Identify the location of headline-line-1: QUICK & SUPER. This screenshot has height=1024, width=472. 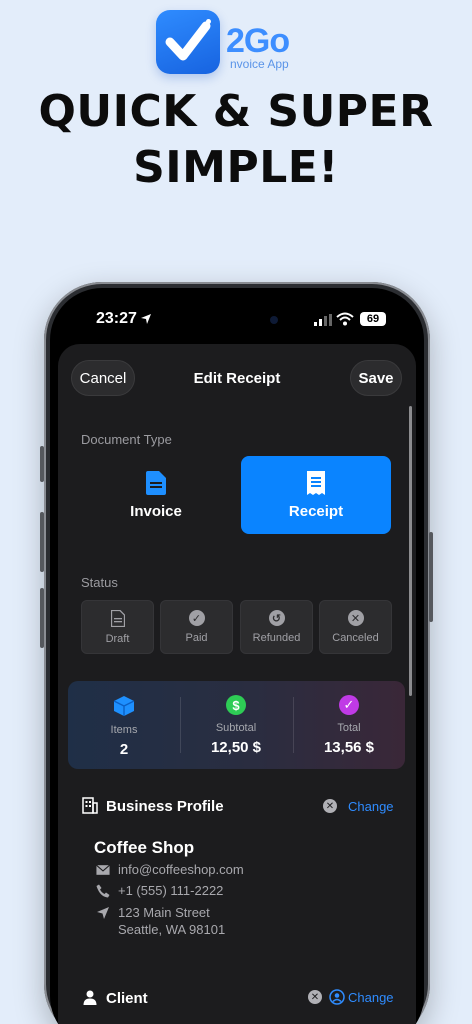
(236, 111).